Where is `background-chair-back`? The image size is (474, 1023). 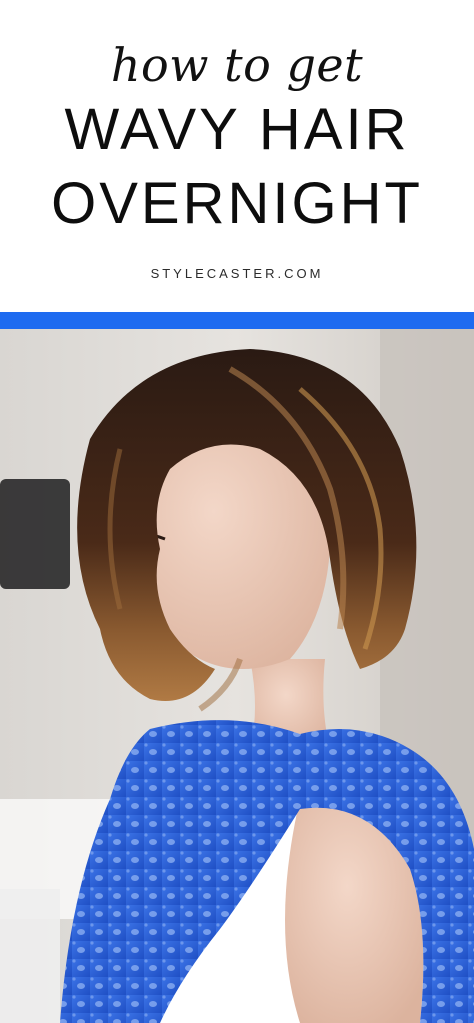 background-chair-back is located at coordinates (30, 956).